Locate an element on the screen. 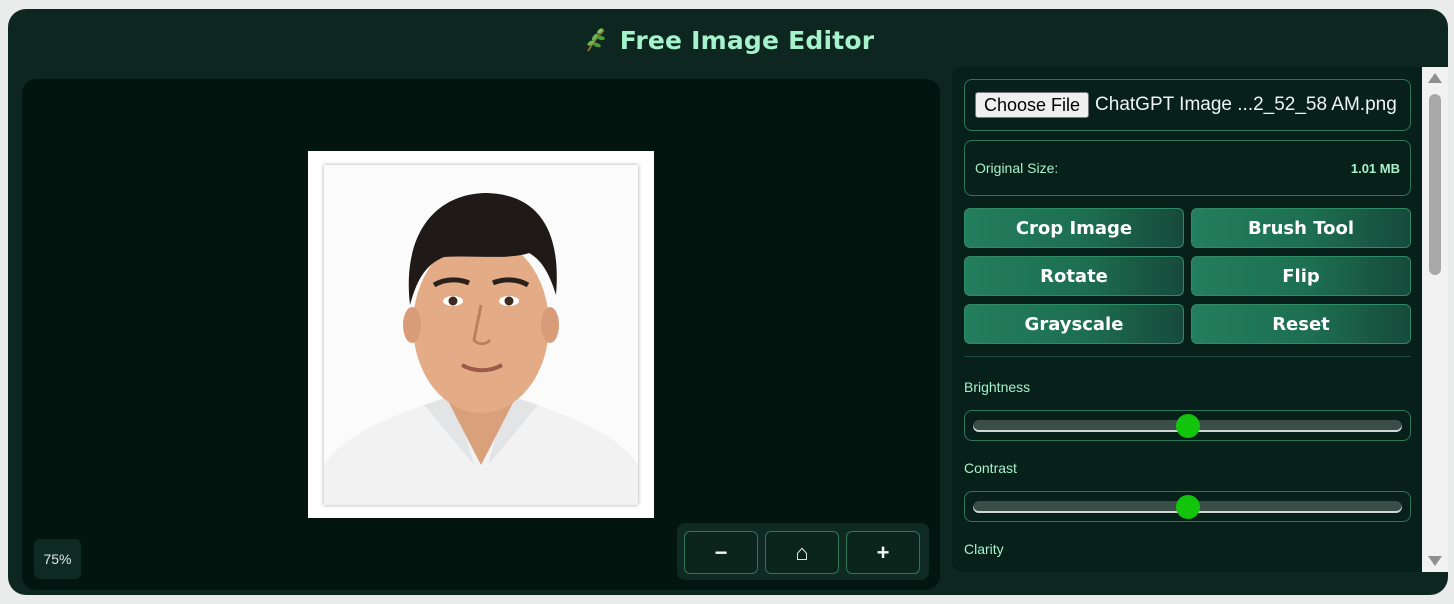  zoom-controls: − ⌂ + is located at coordinates (803, 551).